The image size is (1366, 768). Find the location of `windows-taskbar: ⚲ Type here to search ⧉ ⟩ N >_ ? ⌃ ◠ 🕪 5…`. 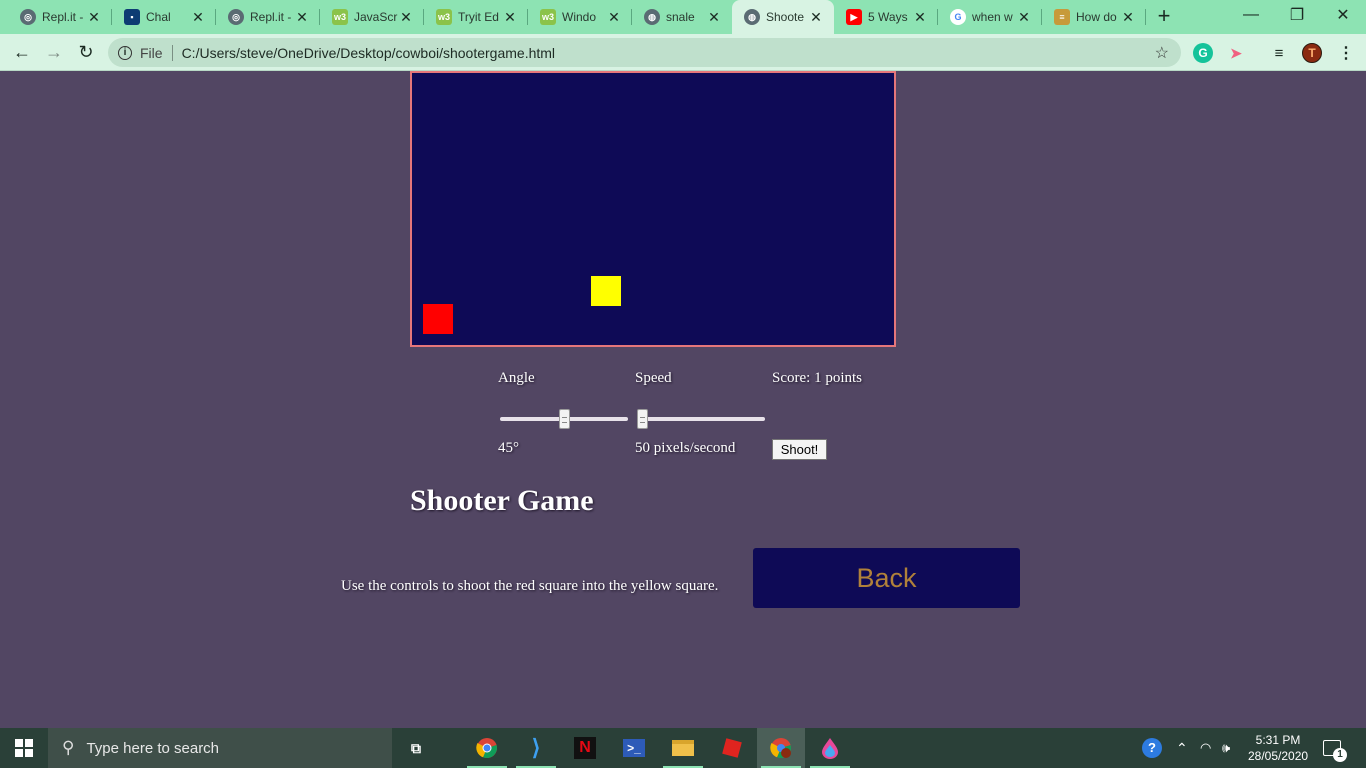

windows-taskbar: ⚲ Type here to search ⧉ ⟩ N >_ ? ⌃ ◠ 🕪 5… is located at coordinates (683, 748).